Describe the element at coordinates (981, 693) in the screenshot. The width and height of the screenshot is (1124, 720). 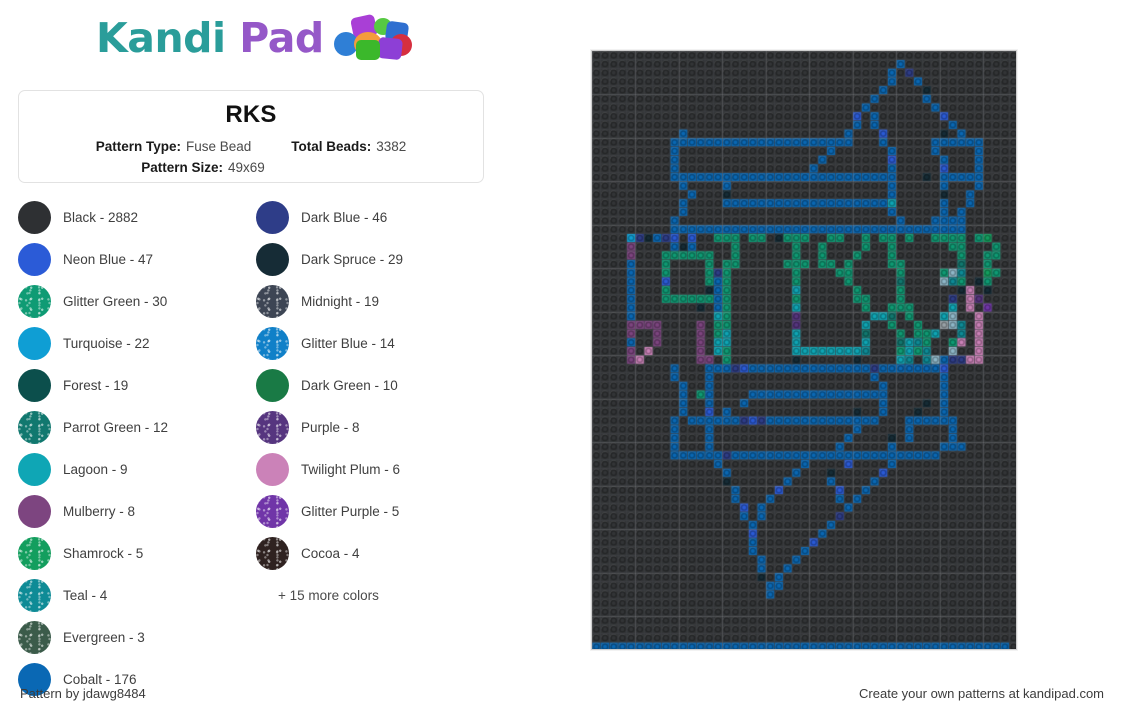
I see `site-promo: Create your own patterns at kandipad.com` at that location.